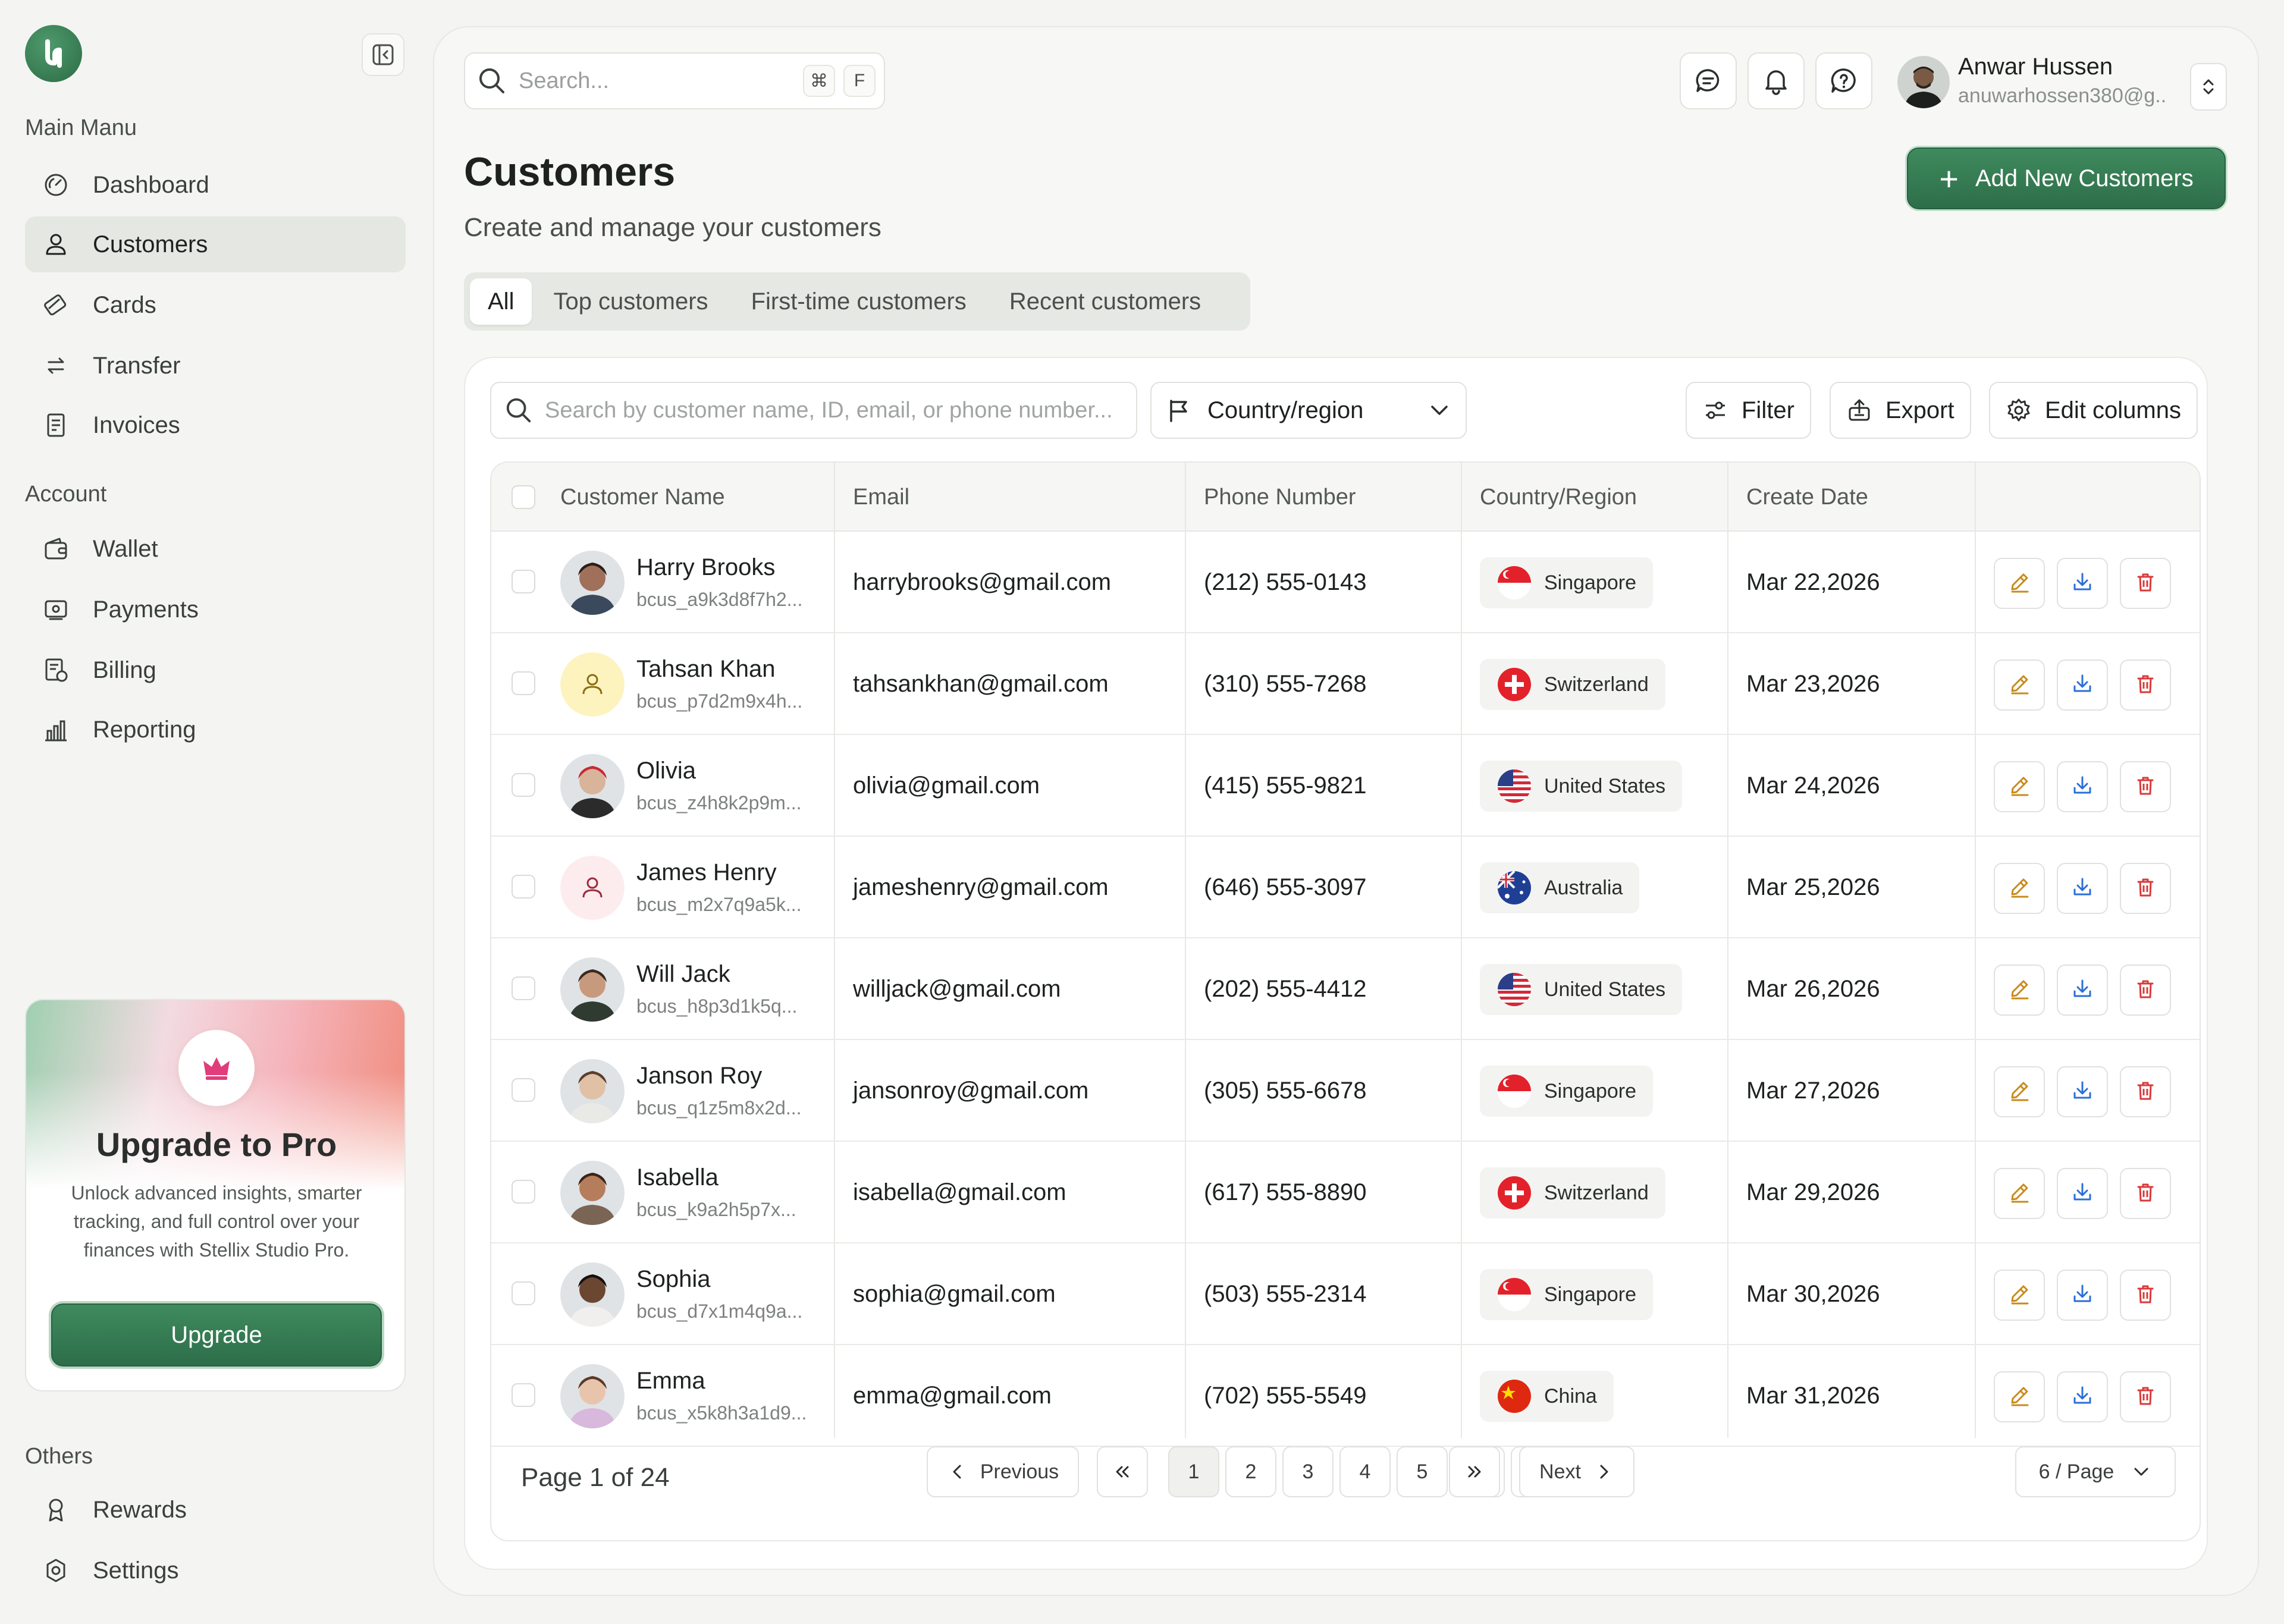  I want to click on tab-first-time-customers: First-time customers, so click(859, 301).